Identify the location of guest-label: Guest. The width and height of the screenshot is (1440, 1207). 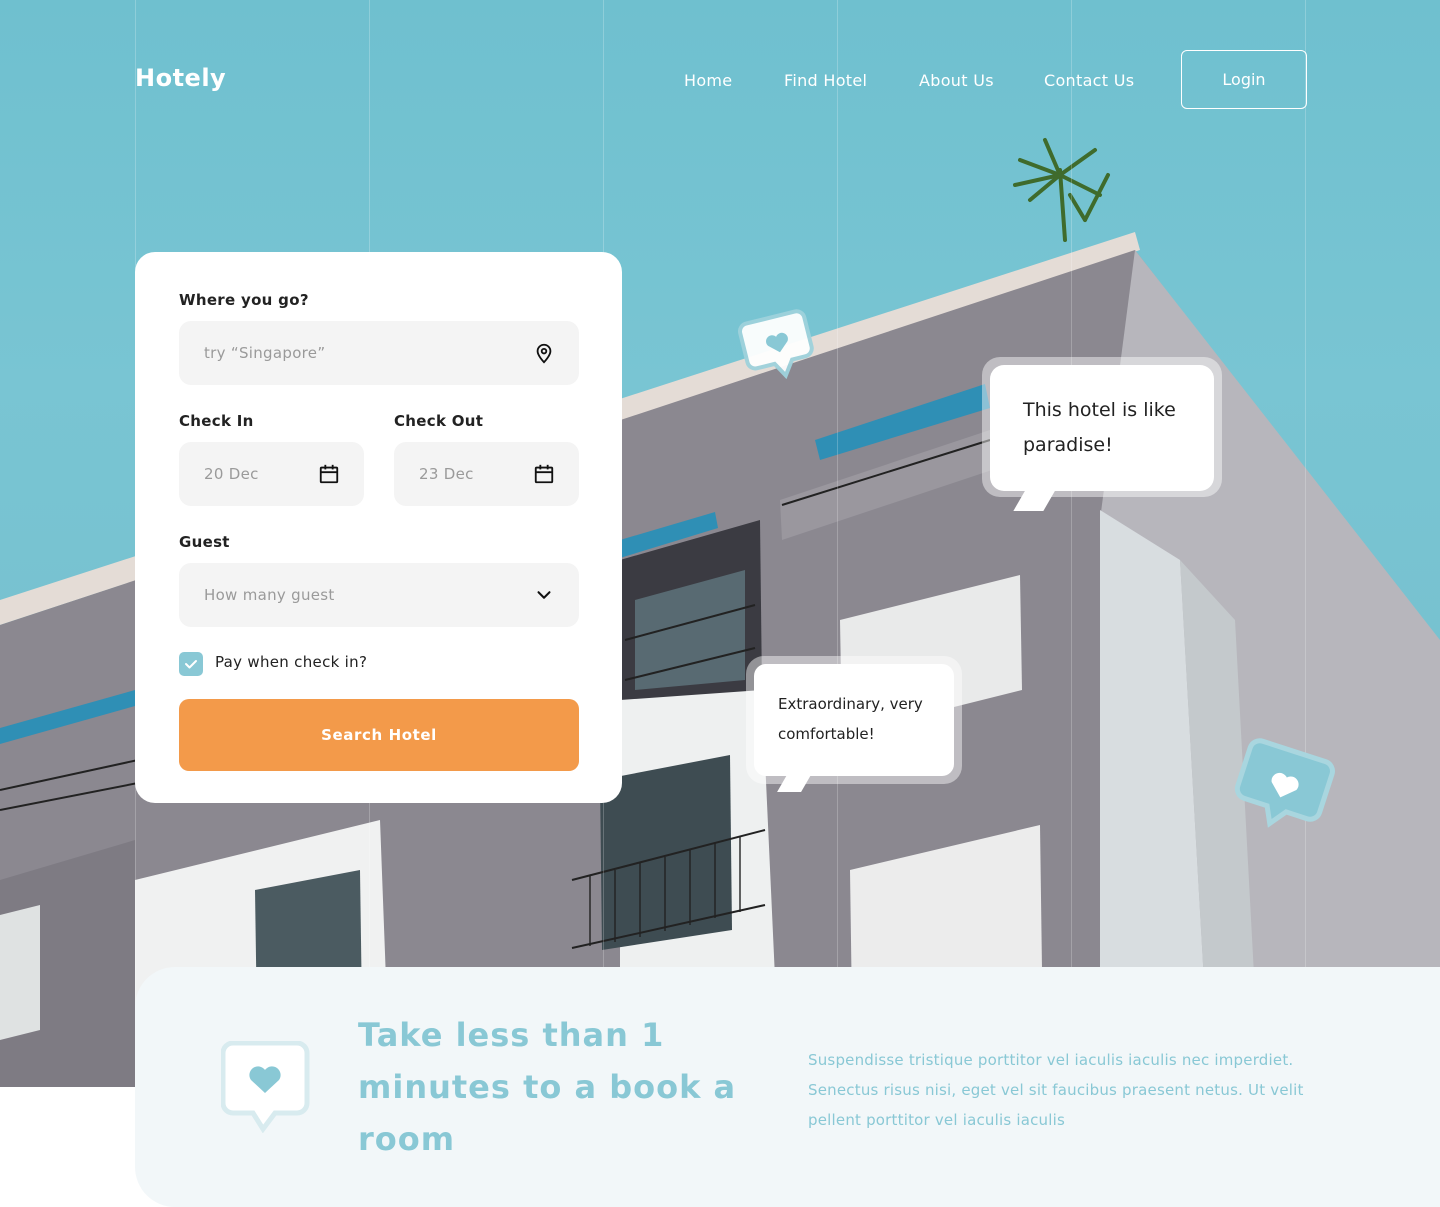
(204, 542).